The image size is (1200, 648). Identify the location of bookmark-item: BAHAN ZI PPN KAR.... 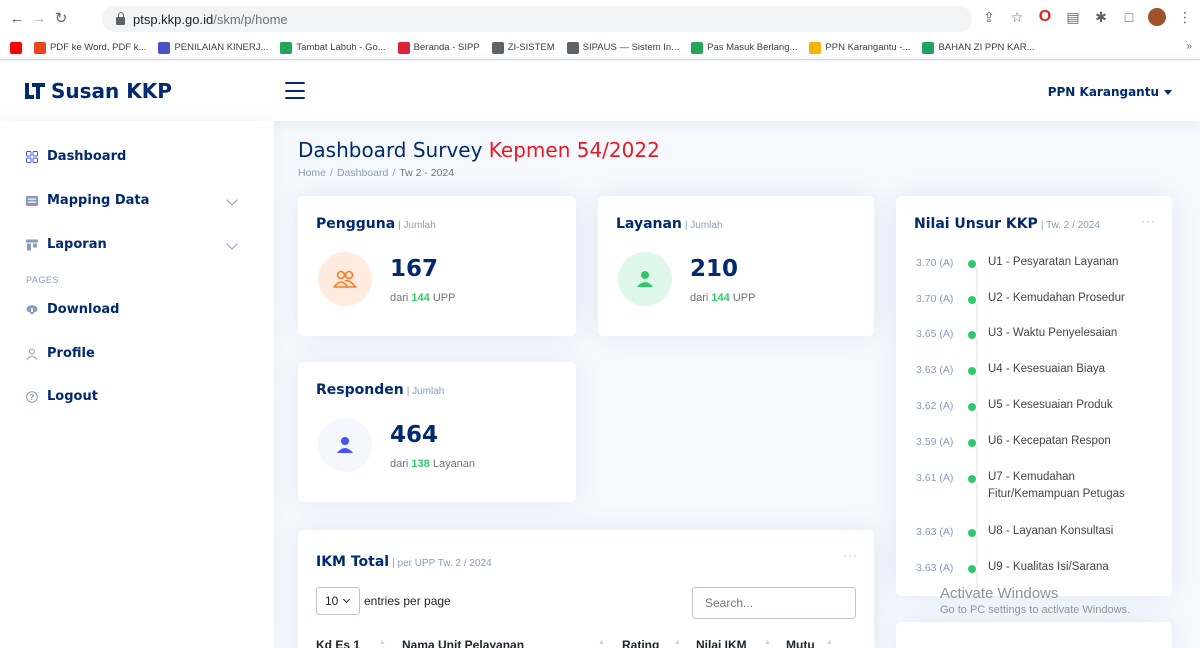
(978, 47).